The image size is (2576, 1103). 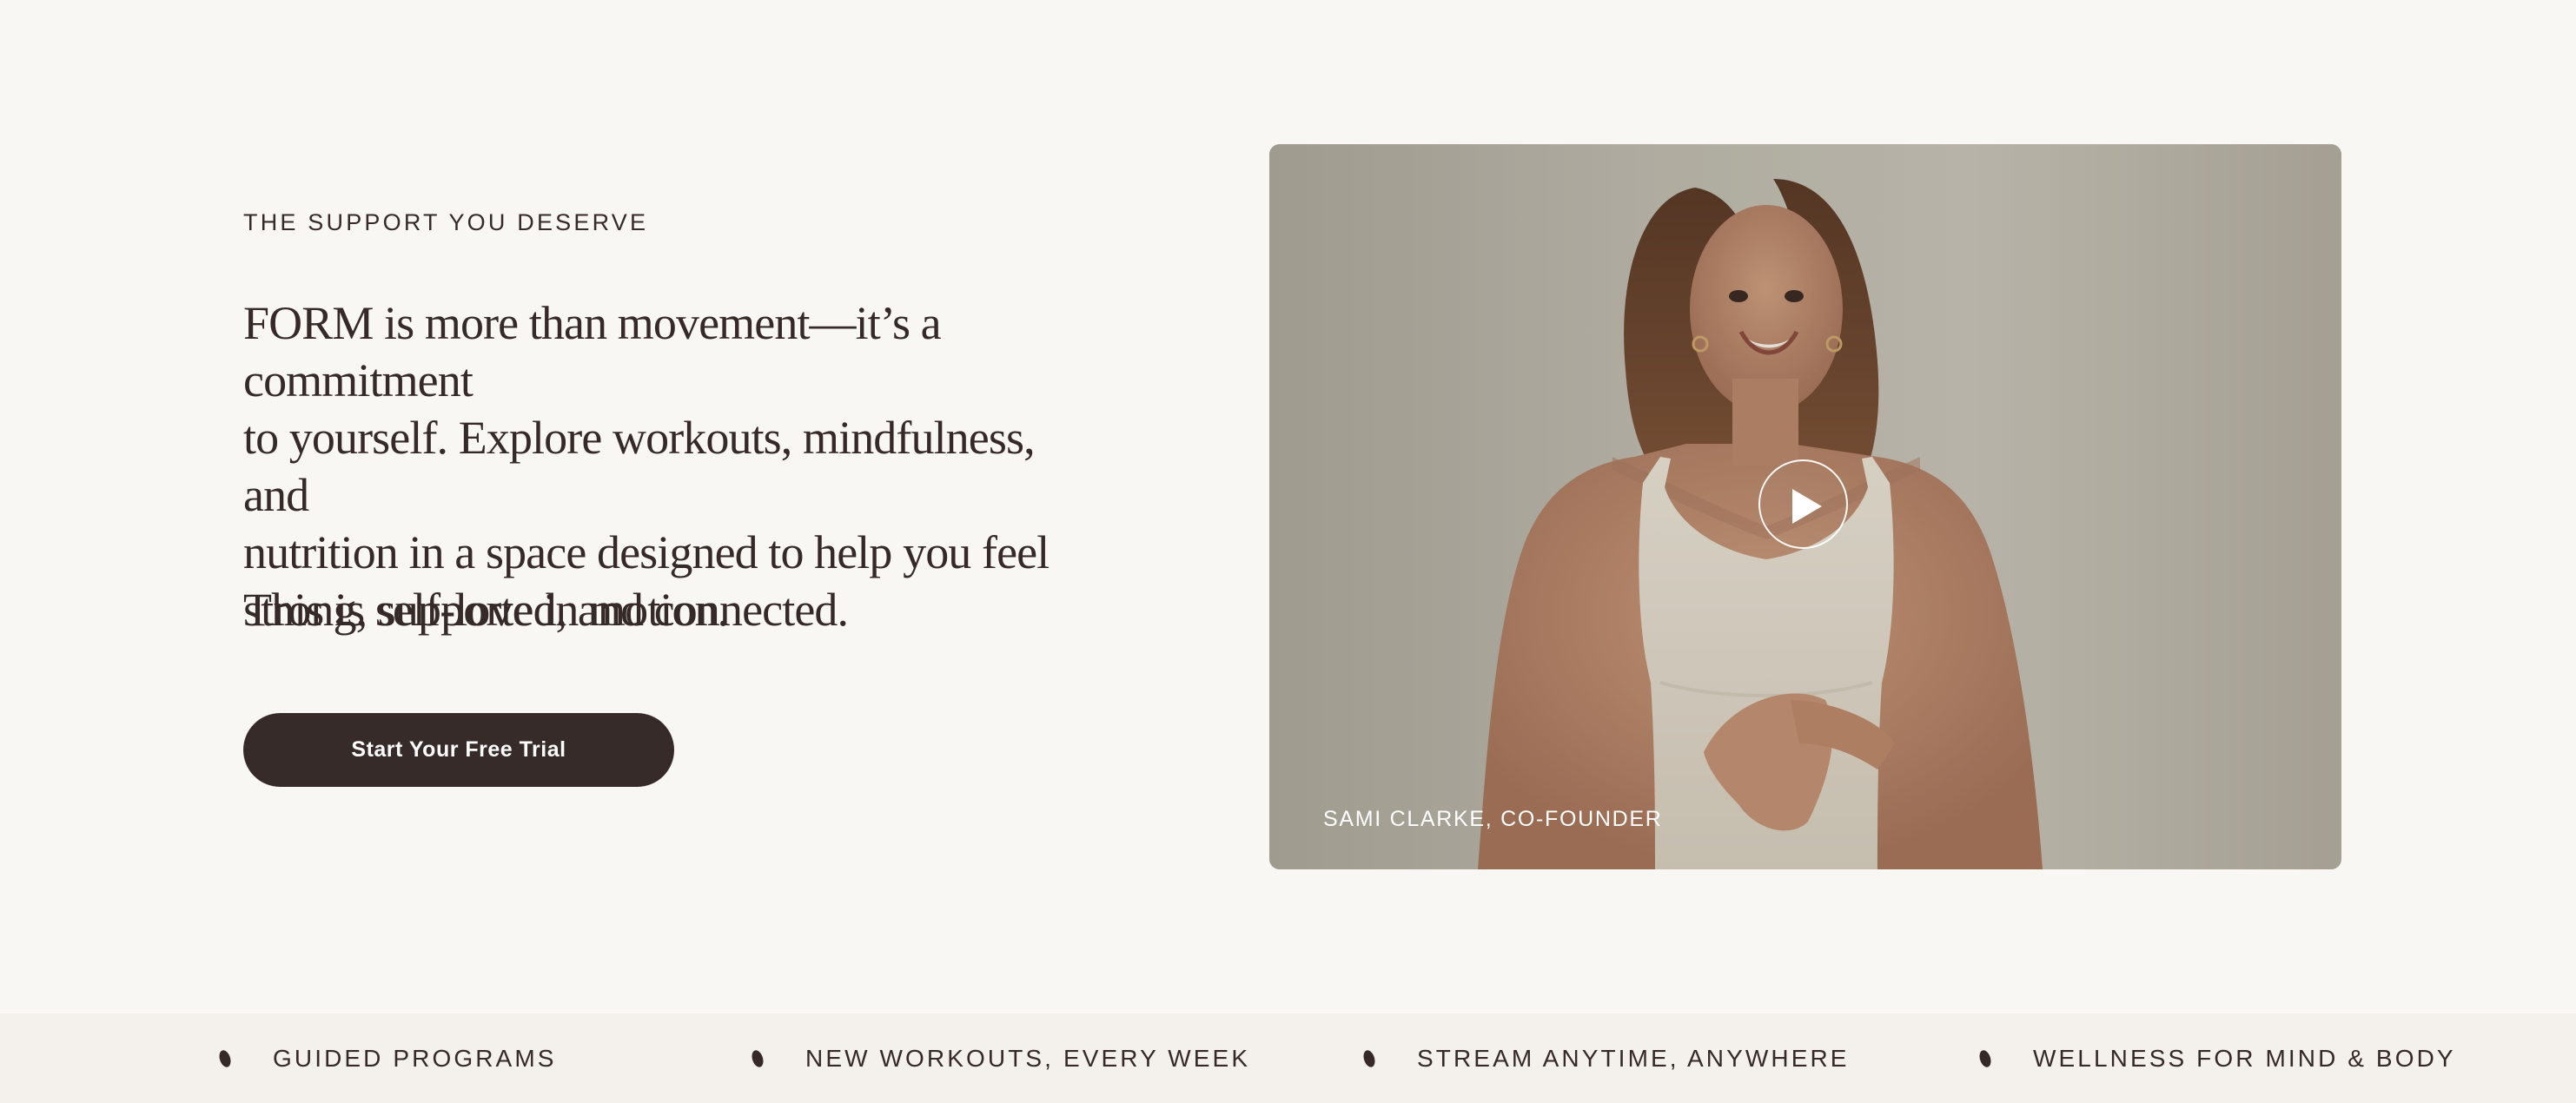 What do you see at coordinates (2244, 1058) in the screenshot?
I see `marquee-item-label: WELLNESS FOR MIND & BODY` at bounding box center [2244, 1058].